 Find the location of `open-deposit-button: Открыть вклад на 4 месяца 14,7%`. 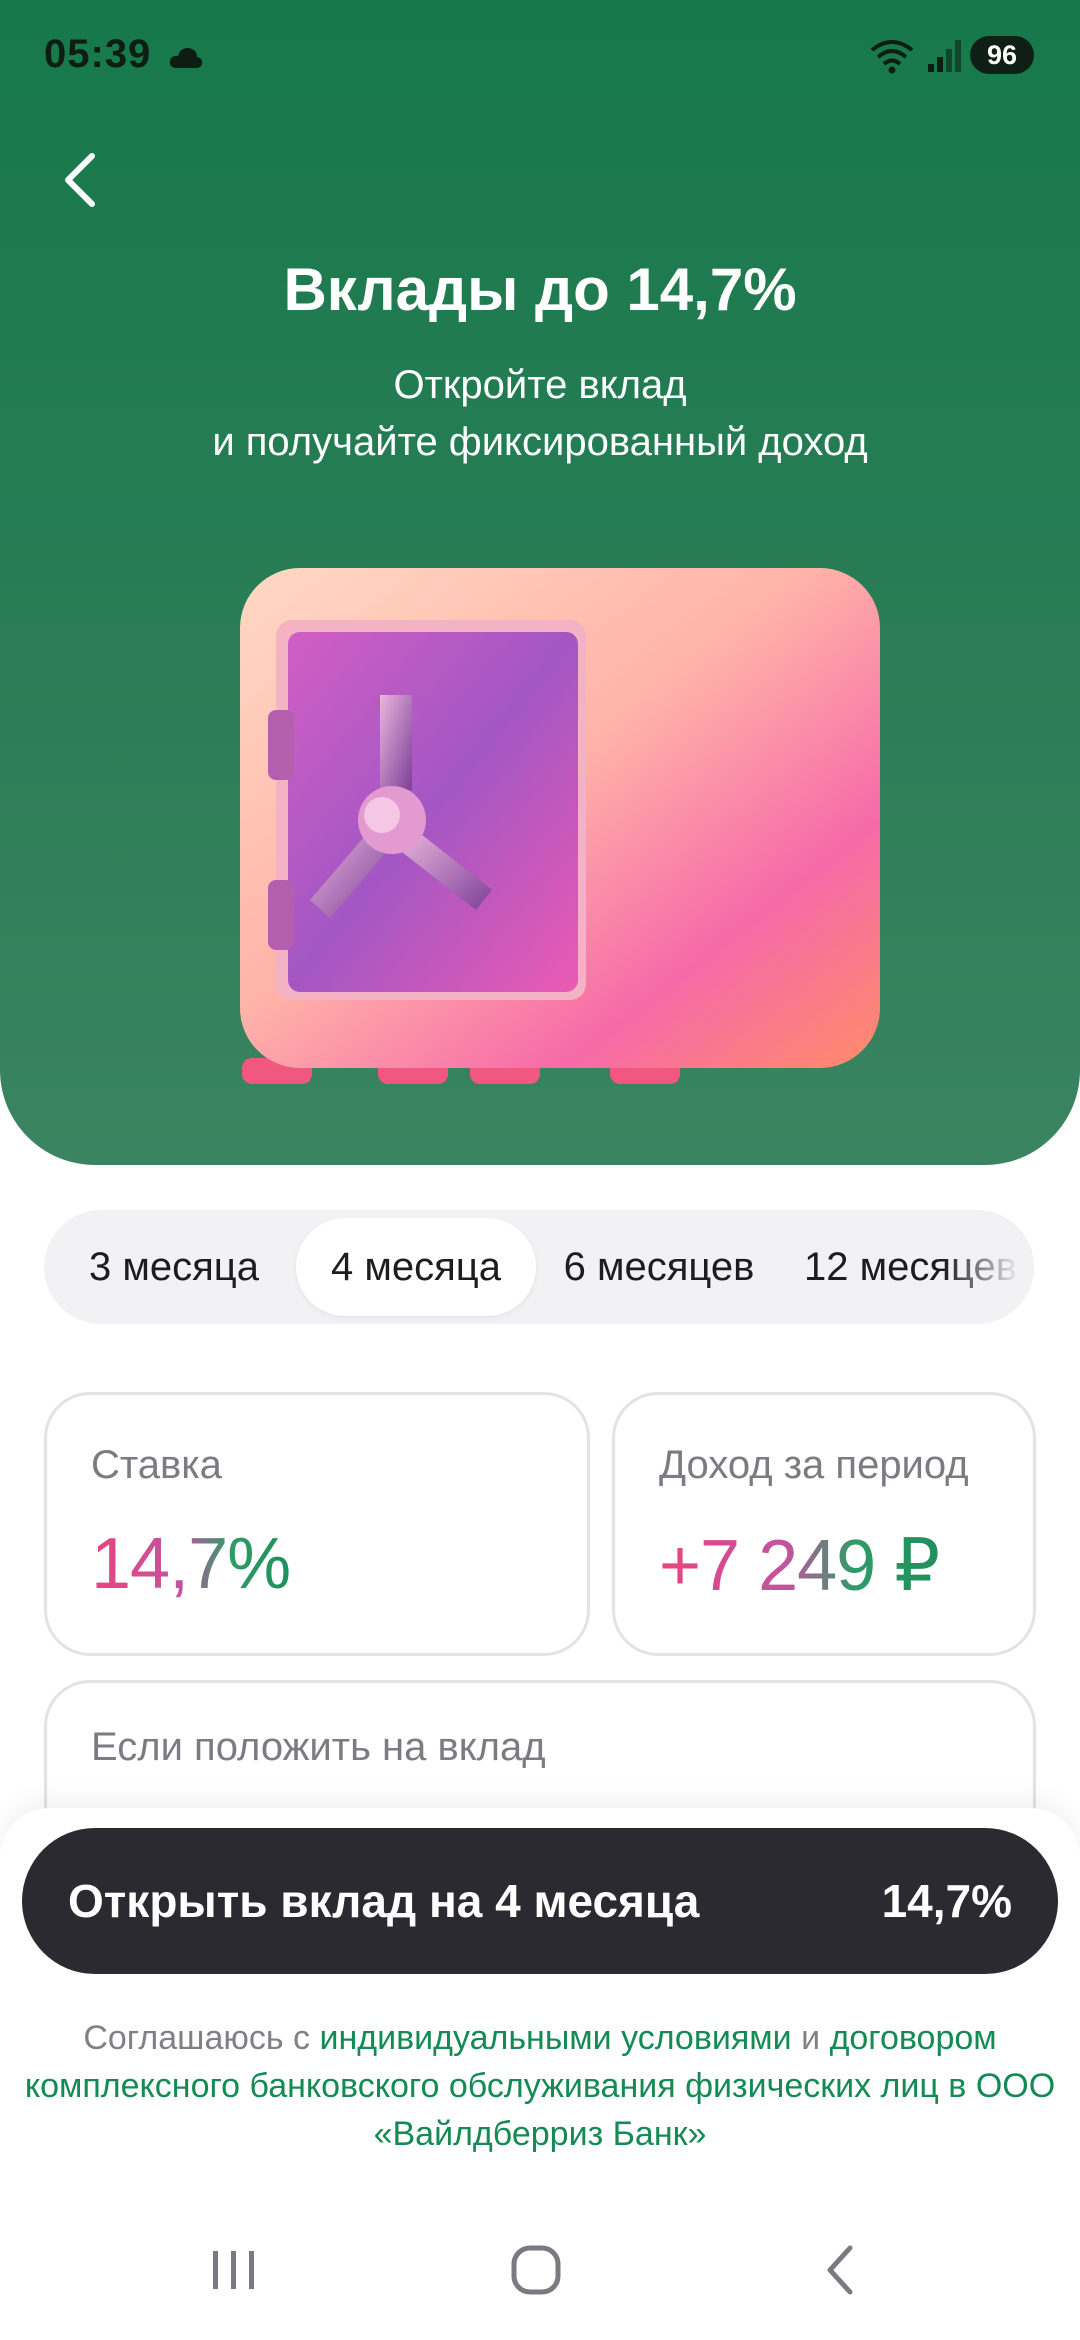

open-deposit-button: Открыть вклад на 4 месяца 14,7% is located at coordinates (540, 1901).